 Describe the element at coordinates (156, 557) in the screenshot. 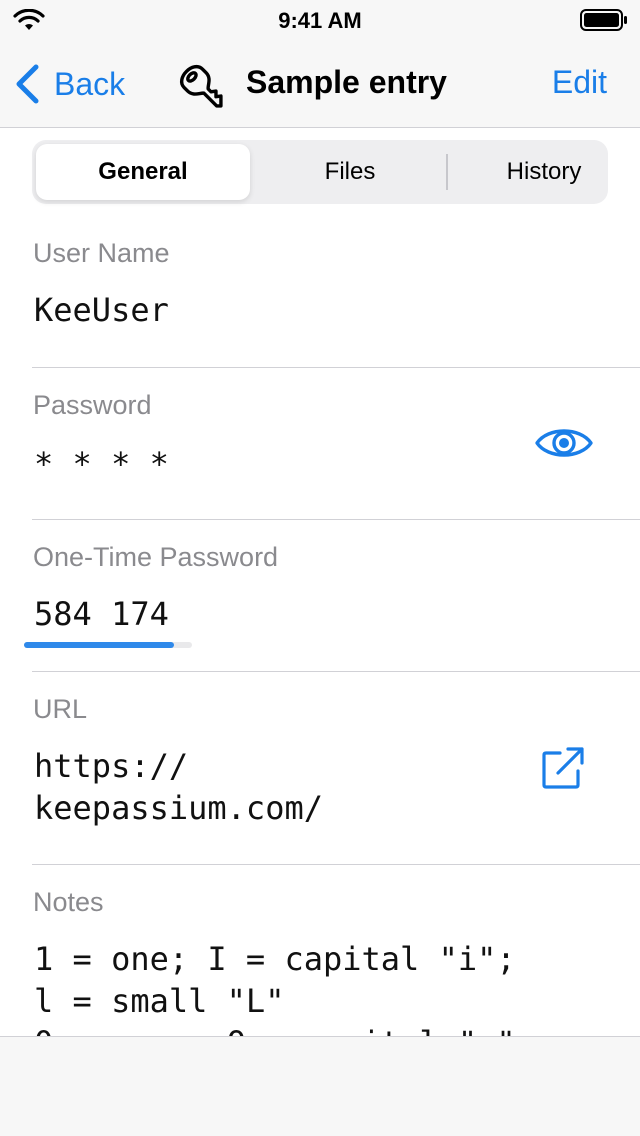

I see `otp-label: One-Time Password` at that location.